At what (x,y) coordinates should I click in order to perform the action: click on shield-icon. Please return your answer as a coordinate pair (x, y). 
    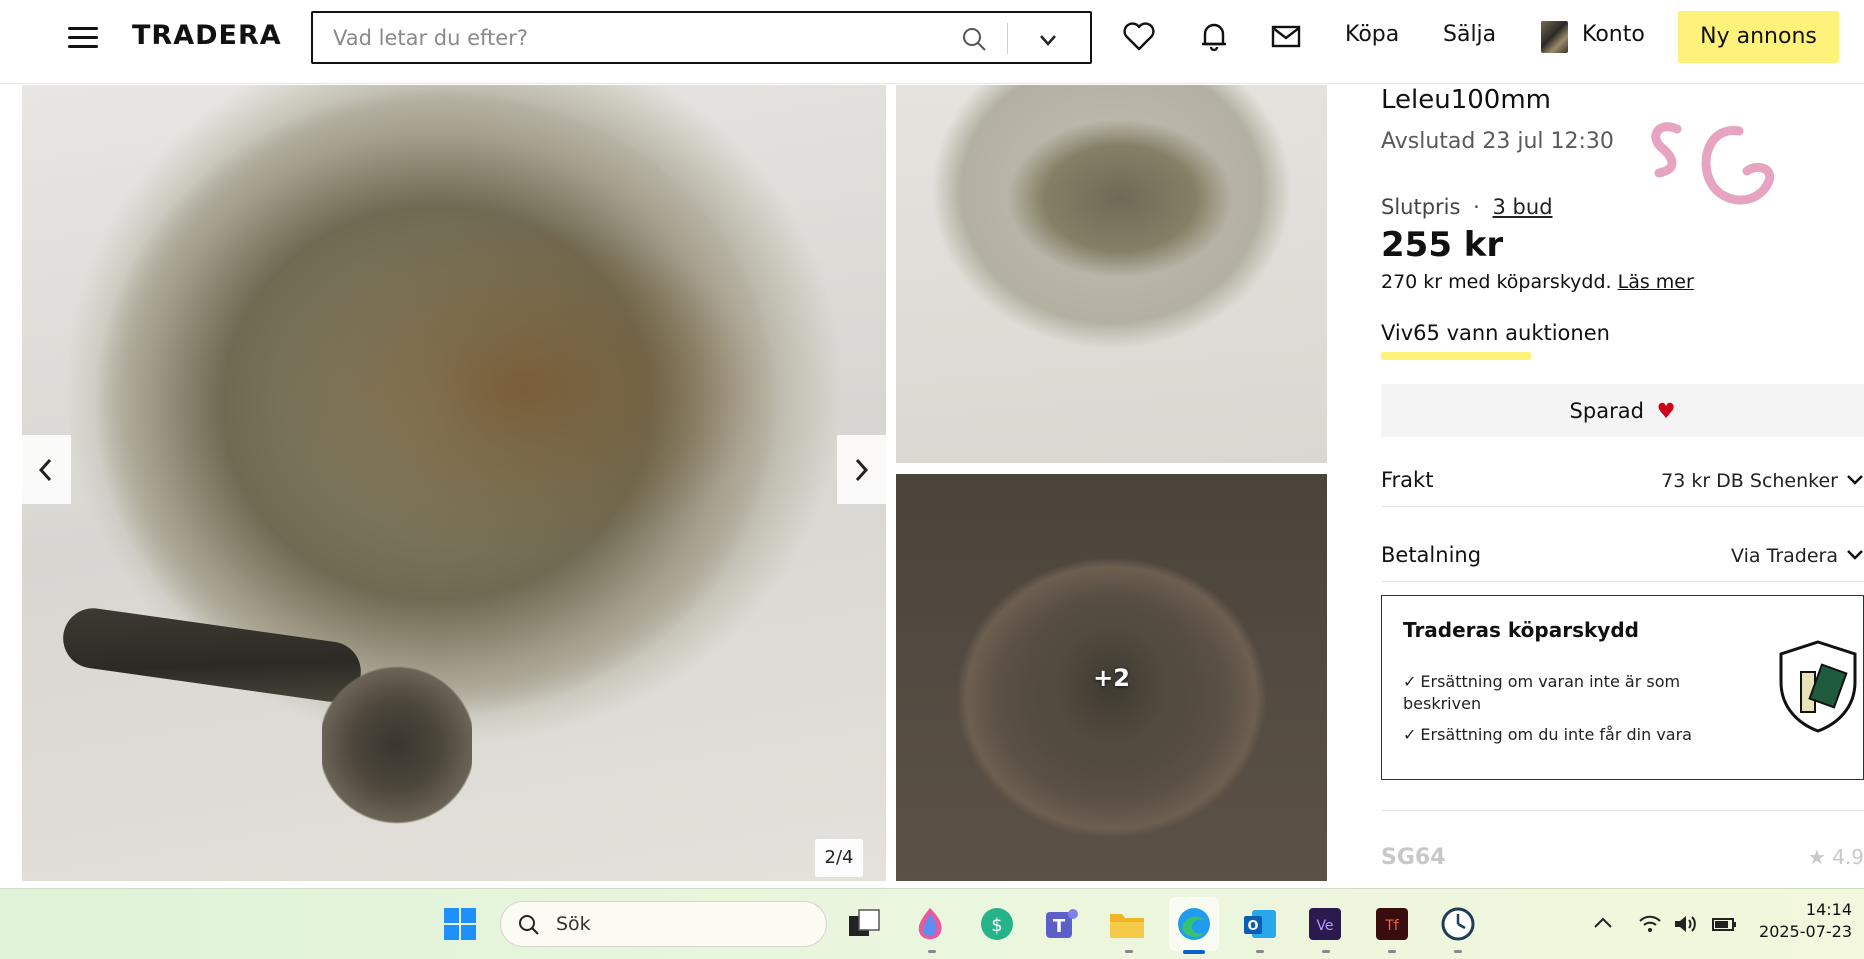
    Looking at the image, I should click on (1818, 686).